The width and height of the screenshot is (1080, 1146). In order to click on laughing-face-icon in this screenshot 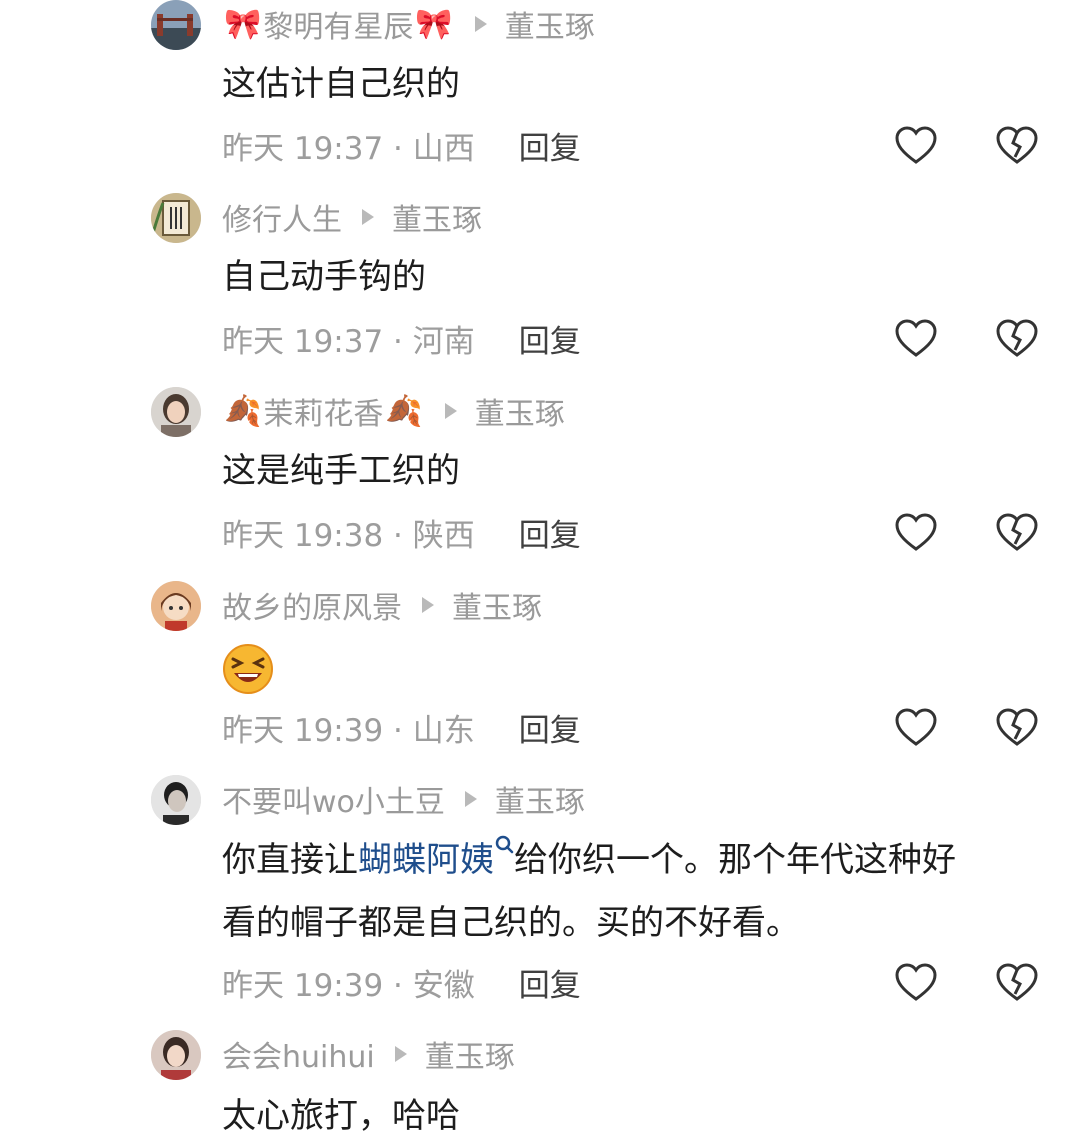, I will do `click(248, 668)`.